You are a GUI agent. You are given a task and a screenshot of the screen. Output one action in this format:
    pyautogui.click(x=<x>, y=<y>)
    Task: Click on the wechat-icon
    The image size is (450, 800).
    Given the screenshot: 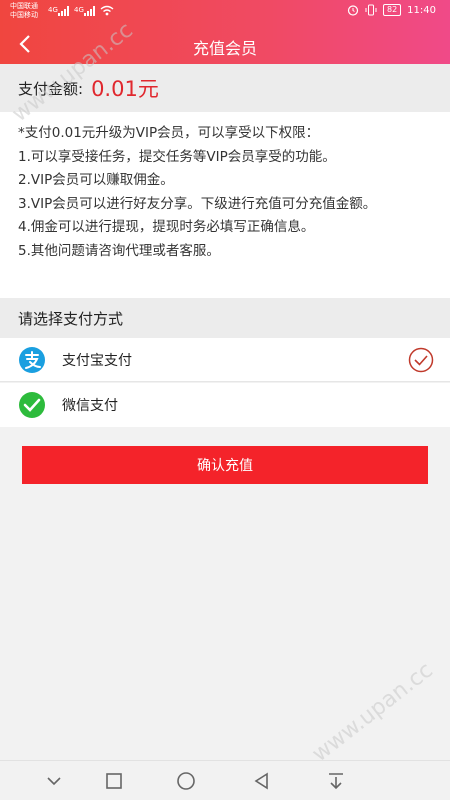 What is the action you would take?
    pyautogui.click(x=32, y=405)
    